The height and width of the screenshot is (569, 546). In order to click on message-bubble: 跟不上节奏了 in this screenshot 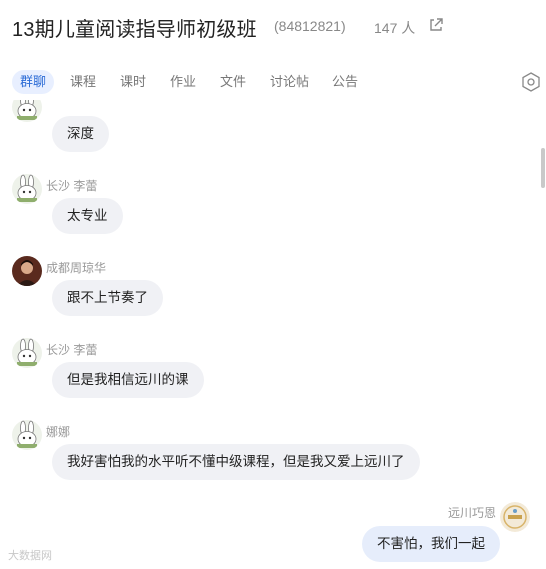, I will do `click(107, 298)`.